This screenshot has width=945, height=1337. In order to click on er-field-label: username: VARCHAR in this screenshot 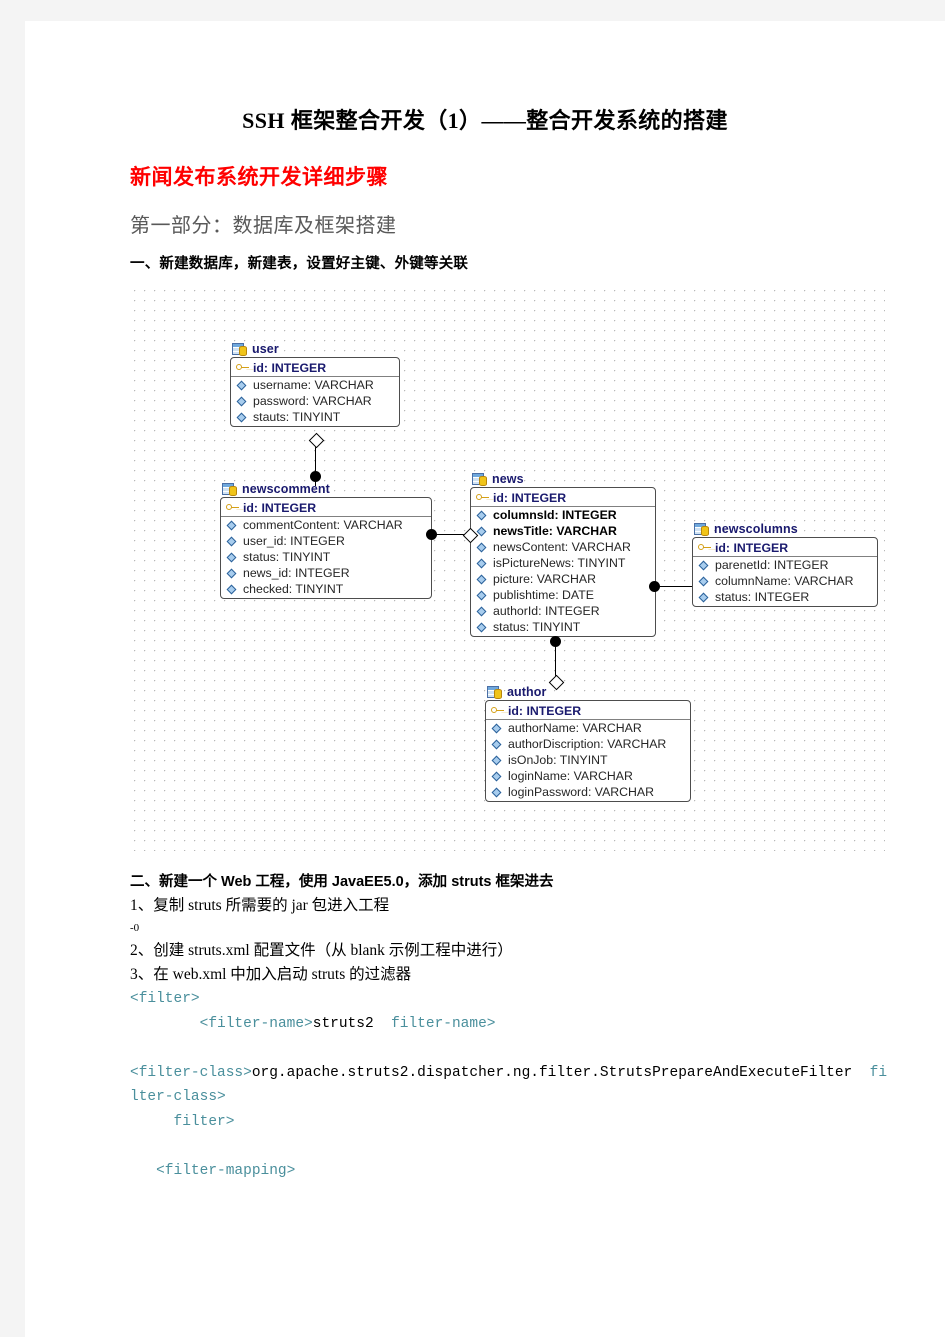, I will do `click(313, 385)`.